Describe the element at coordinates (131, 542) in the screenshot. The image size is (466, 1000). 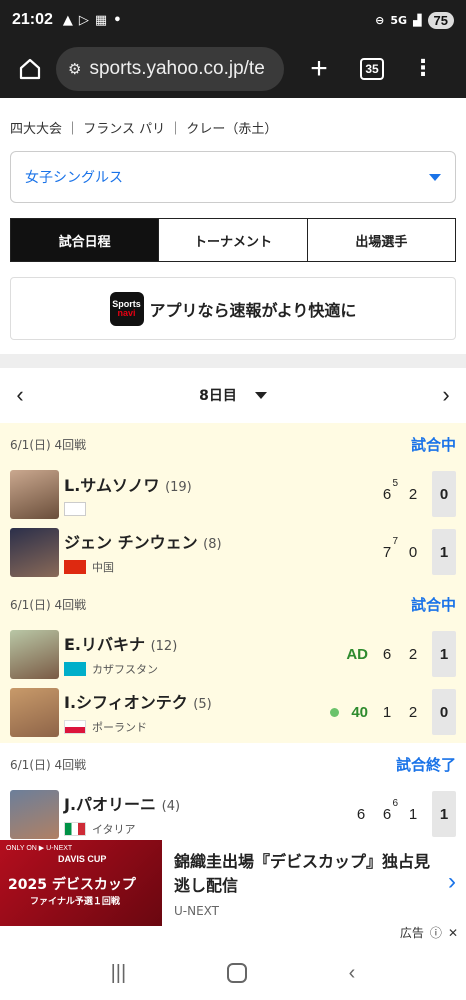
I see `player-name-text: ジェン チンウェン` at that location.